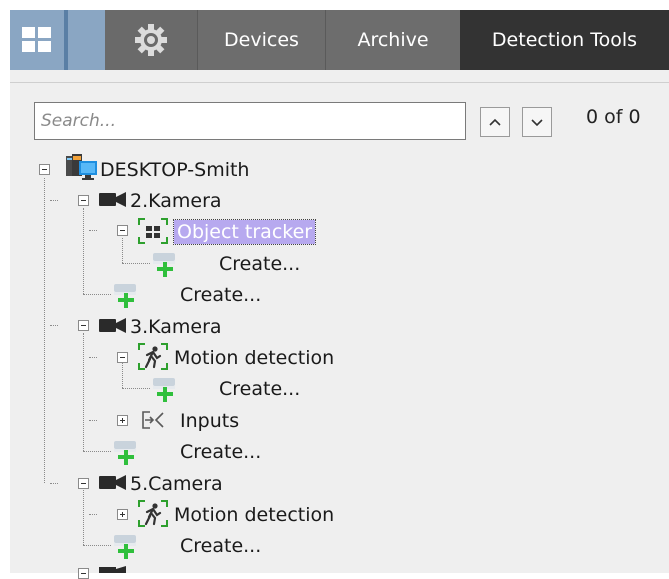 This screenshot has height=579, width=669. Describe the element at coordinates (261, 40) in the screenshot. I see `tab-devices: Devices` at that location.